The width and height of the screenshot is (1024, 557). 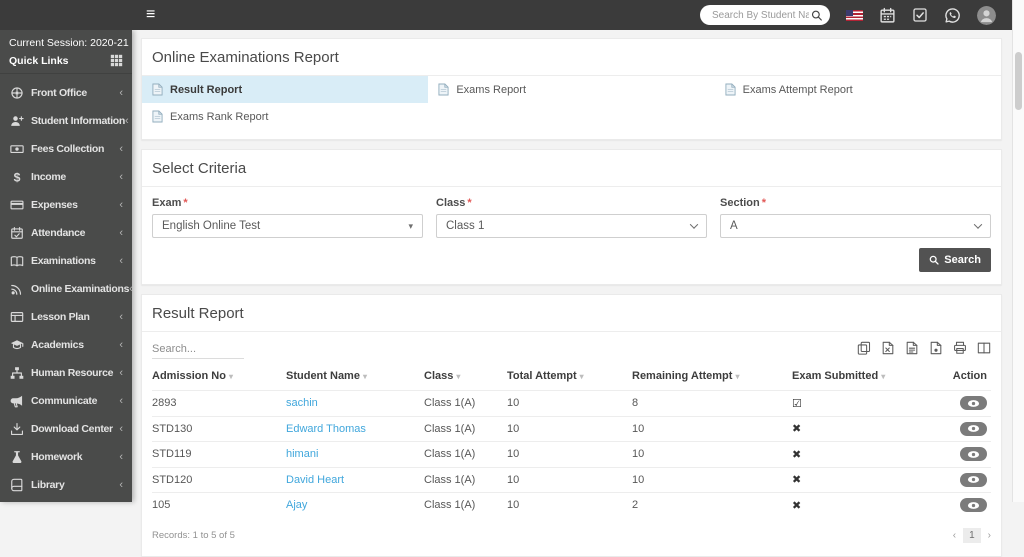 I want to click on export-toolbar, so click(x=923, y=350).